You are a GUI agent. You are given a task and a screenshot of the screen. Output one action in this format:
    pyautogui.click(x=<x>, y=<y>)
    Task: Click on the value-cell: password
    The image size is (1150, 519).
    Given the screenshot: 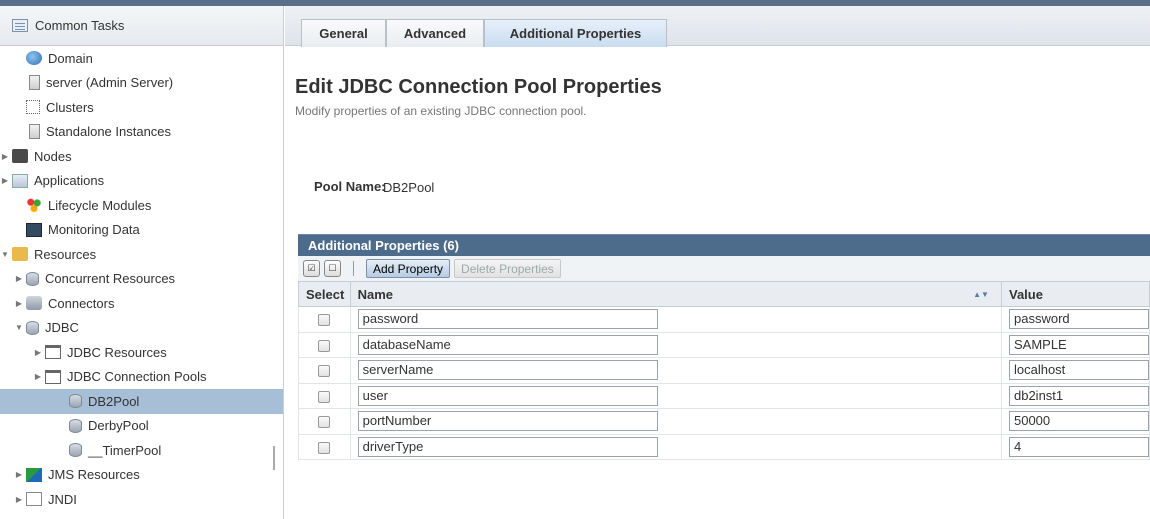 What is the action you would take?
    pyautogui.click(x=1075, y=319)
    